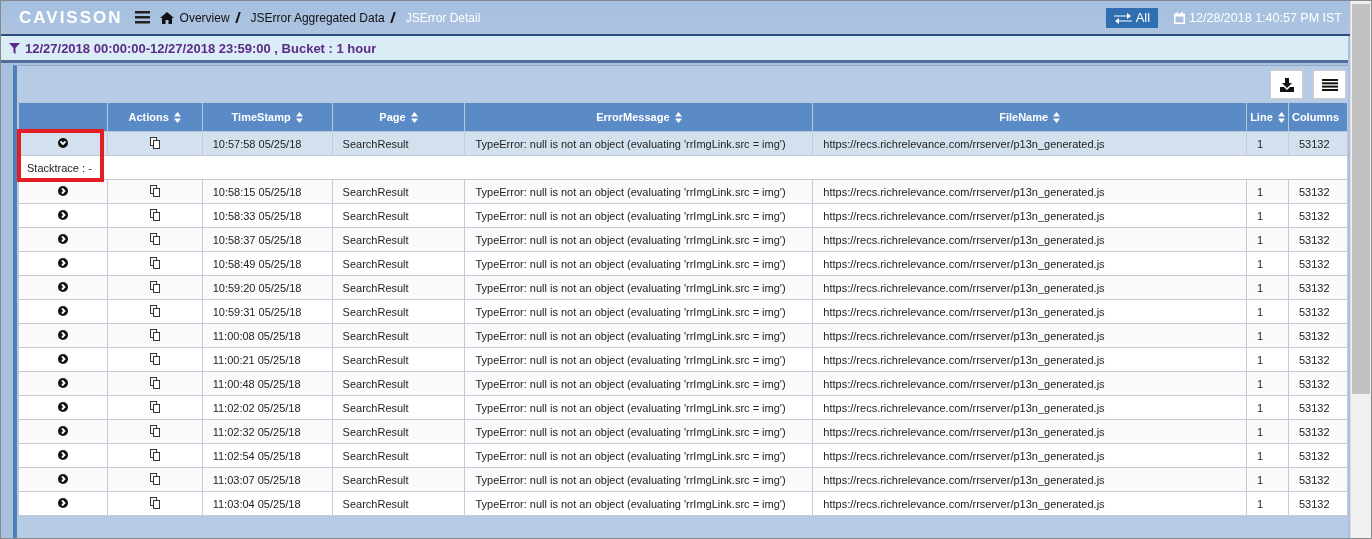 This screenshot has width=1372, height=539. What do you see at coordinates (267, 311) in the screenshot?
I see `table-cell: 10:59:31 05/25/18` at bounding box center [267, 311].